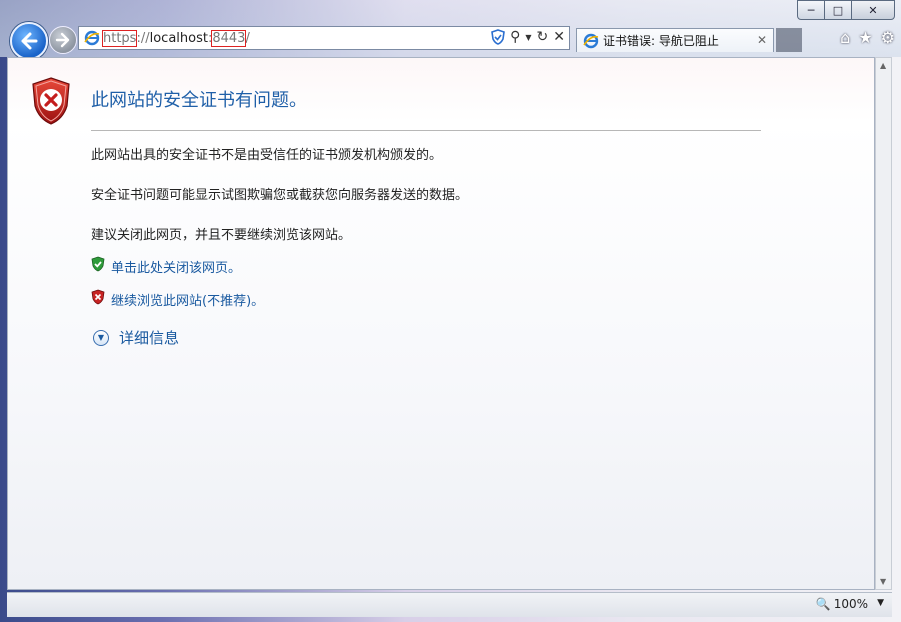 The width and height of the screenshot is (901, 622). Describe the element at coordinates (229, 38) in the screenshot. I see `url-port: 8443` at that location.